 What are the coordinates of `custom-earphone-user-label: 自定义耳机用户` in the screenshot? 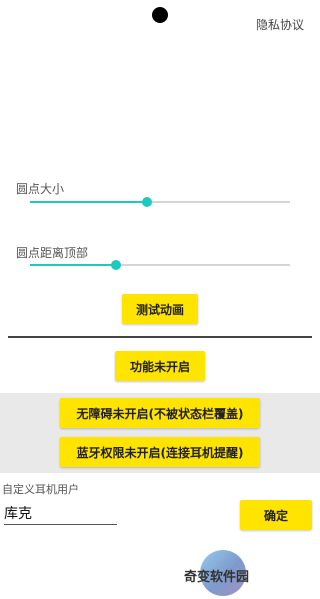 It's located at (40, 489).